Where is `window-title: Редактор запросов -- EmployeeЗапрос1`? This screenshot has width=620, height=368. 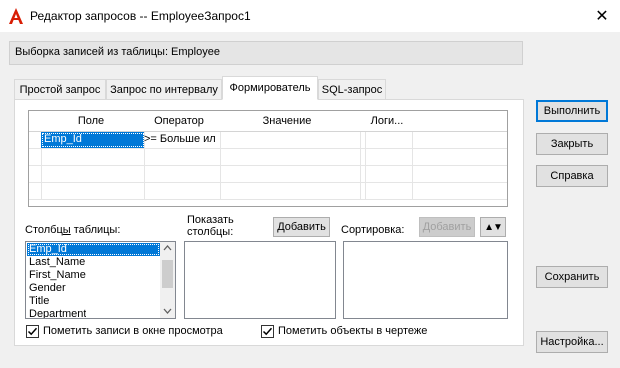 window-title: Редактор запросов -- EmployeeЗапрос1 is located at coordinates (140, 16).